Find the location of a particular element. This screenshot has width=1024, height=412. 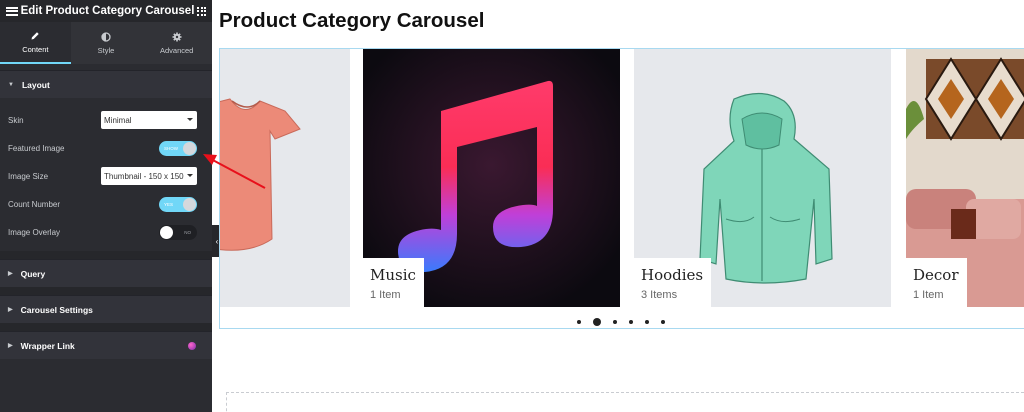

chevron-left-icon: ‹ is located at coordinates (217, 241).